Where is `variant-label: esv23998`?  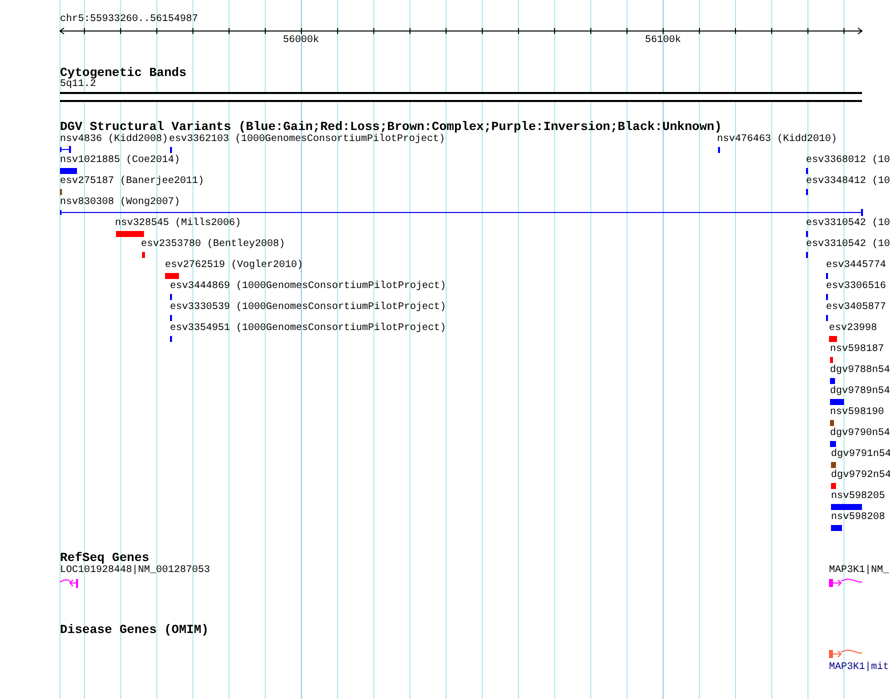 variant-label: esv23998 is located at coordinates (853, 329).